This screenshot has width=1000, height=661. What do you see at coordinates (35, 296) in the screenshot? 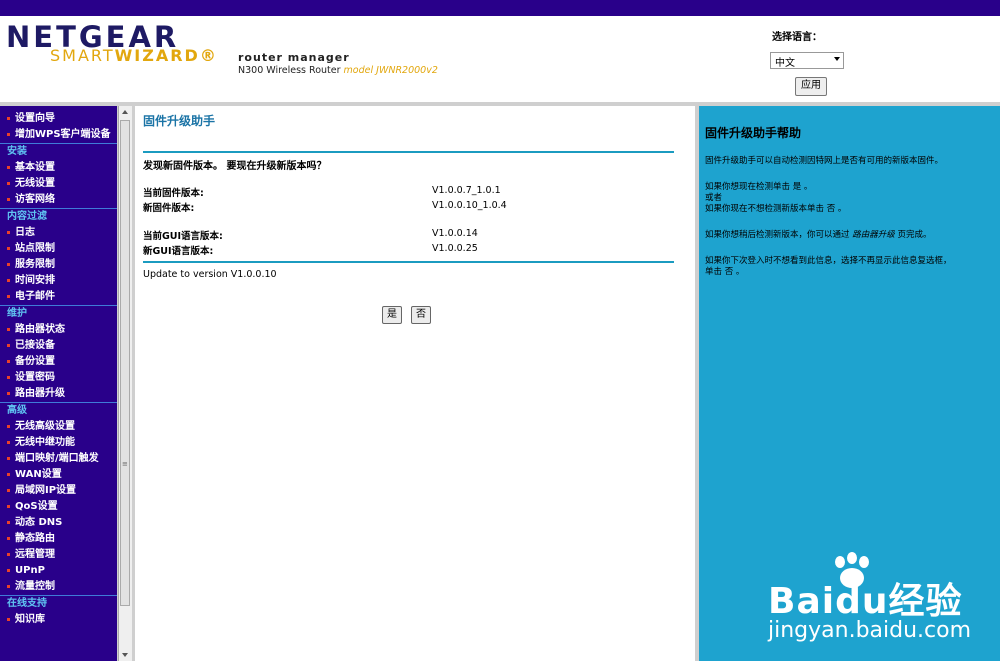
I see `sidebar-item-label: 电子邮件` at bounding box center [35, 296].